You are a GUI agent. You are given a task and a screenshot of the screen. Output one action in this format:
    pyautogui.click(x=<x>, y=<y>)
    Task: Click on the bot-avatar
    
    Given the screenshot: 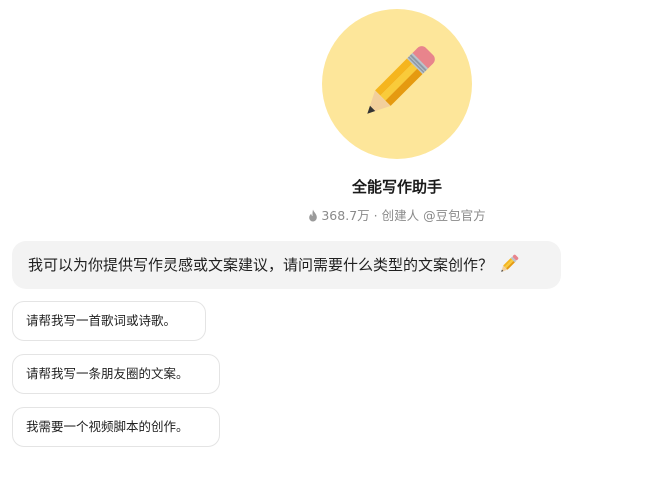 What is the action you would take?
    pyautogui.click(x=397, y=84)
    